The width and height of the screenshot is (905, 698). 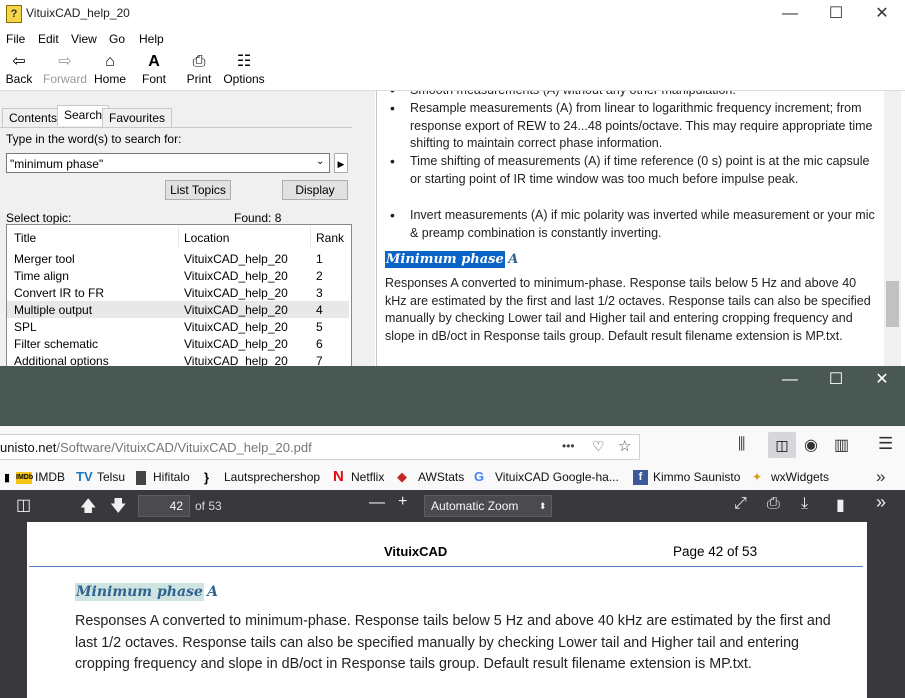 I want to click on next-page-icon: 🡇, so click(x=118, y=508).